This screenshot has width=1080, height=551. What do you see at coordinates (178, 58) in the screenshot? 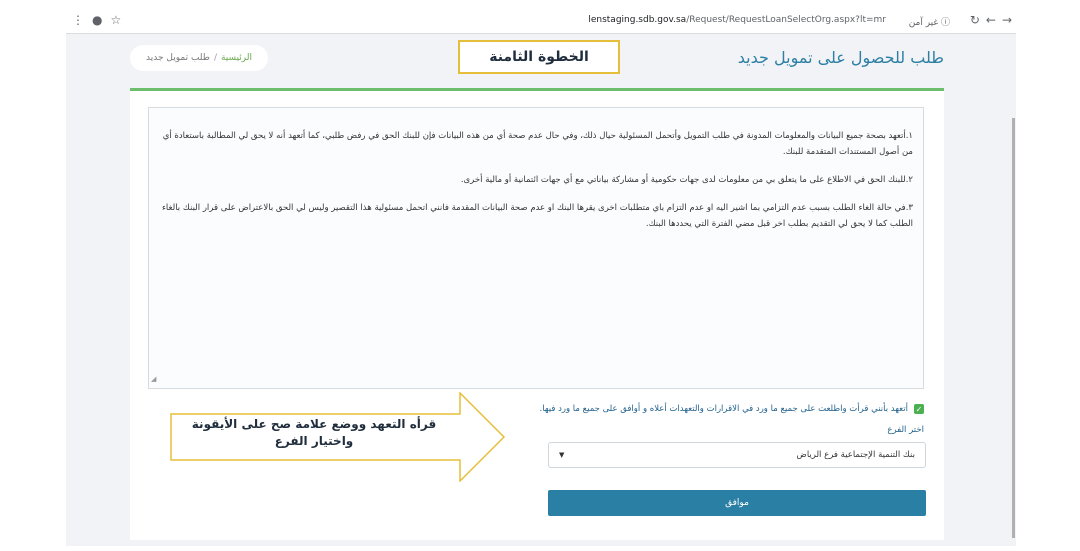
I see `breadcrumb-current: طلب تمويل جديد` at bounding box center [178, 58].